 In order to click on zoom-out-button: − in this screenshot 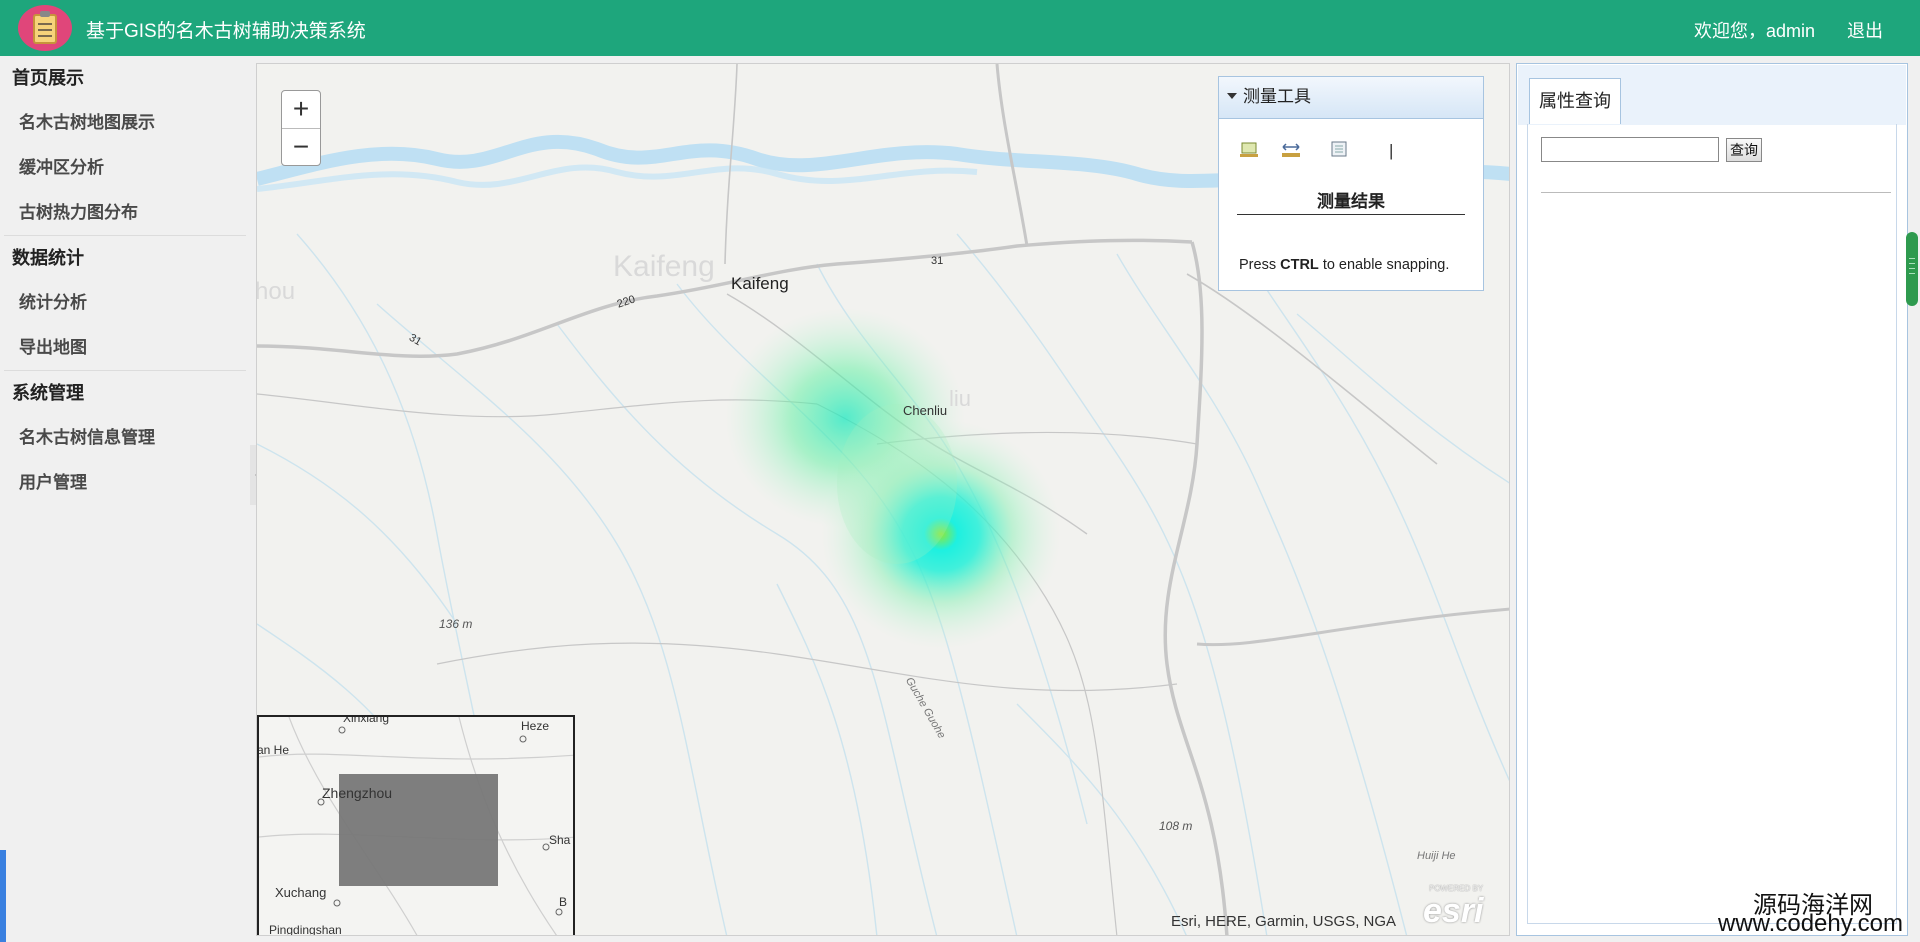, I will do `click(301, 146)`.